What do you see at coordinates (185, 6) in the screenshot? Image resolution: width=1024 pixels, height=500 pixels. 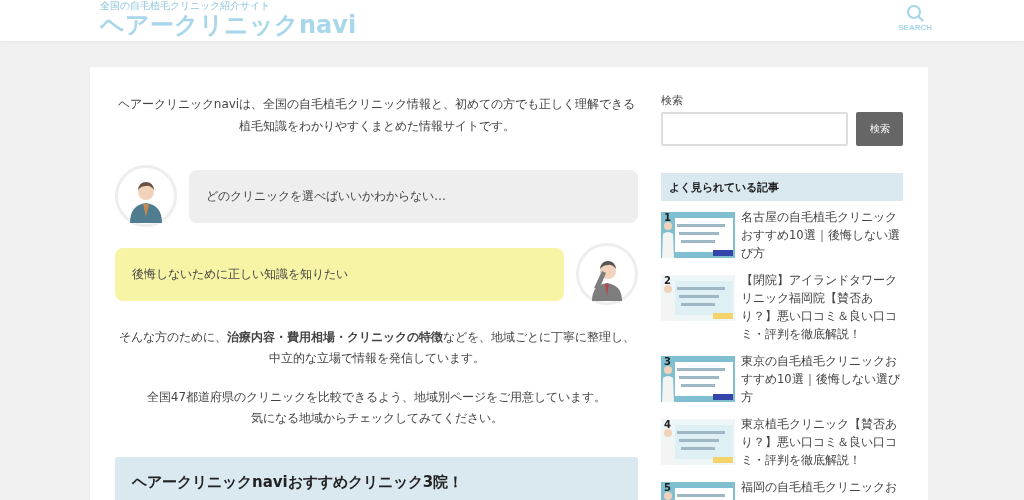 I see `site-tagline: 全国の自毛植毛クリニック紹介サイト` at bounding box center [185, 6].